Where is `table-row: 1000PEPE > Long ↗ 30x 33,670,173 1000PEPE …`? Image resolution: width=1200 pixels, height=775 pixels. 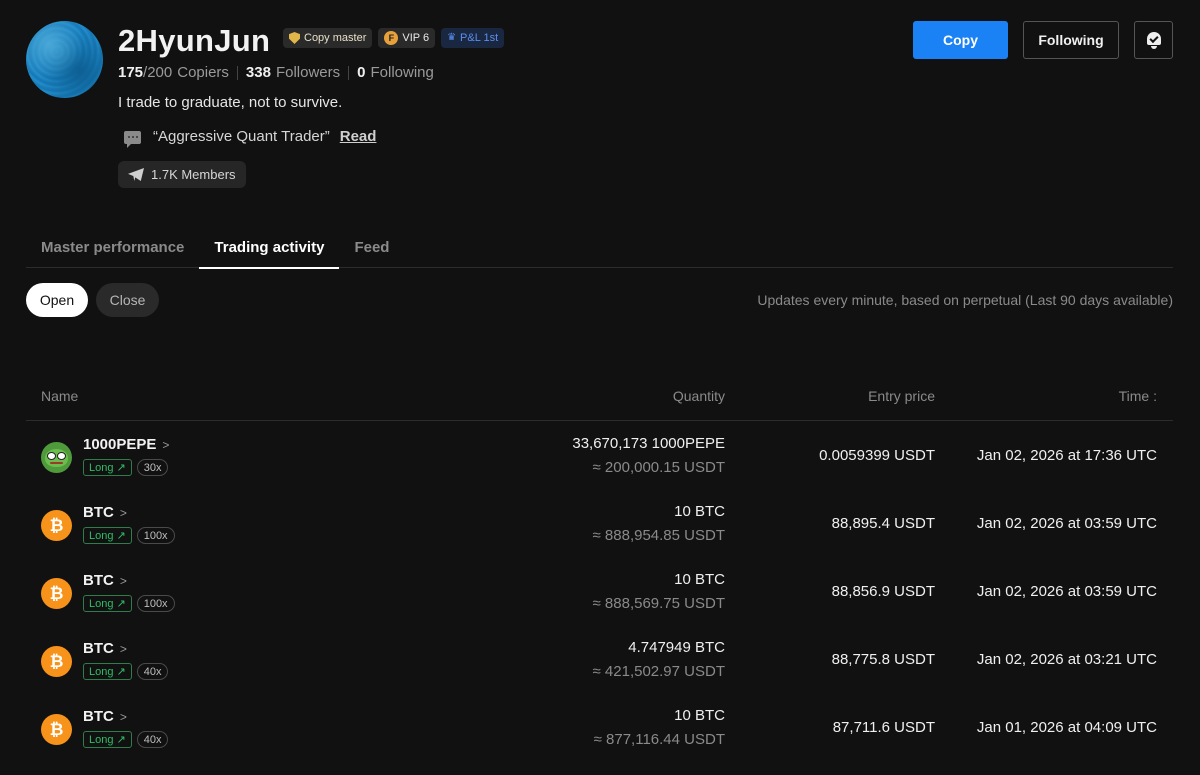
table-row: 1000PEPE > Long ↗ 30x 33,670,173 1000PEPE … is located at coordinates (599, 455).